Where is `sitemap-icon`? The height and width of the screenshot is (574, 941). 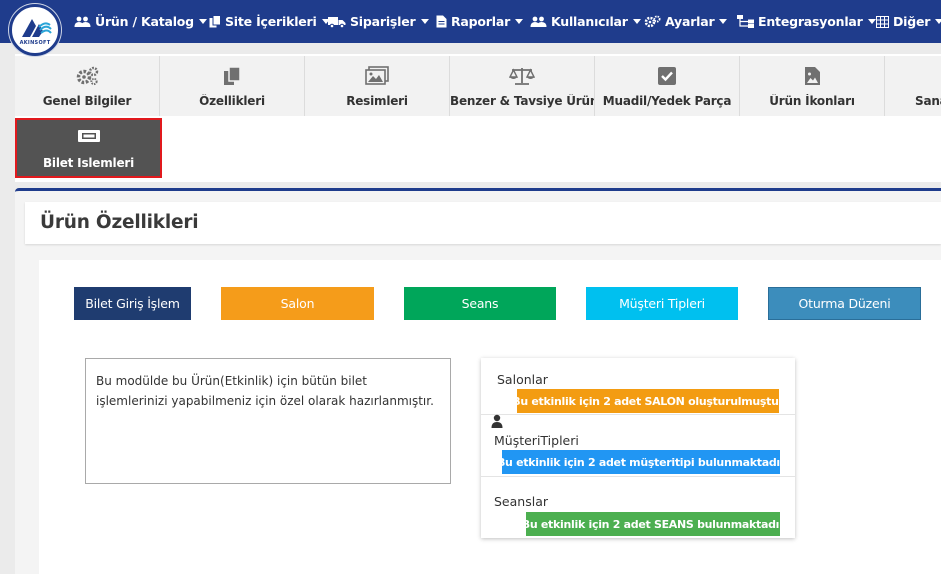
sitemap-icon is located at coordinates (745, 21).